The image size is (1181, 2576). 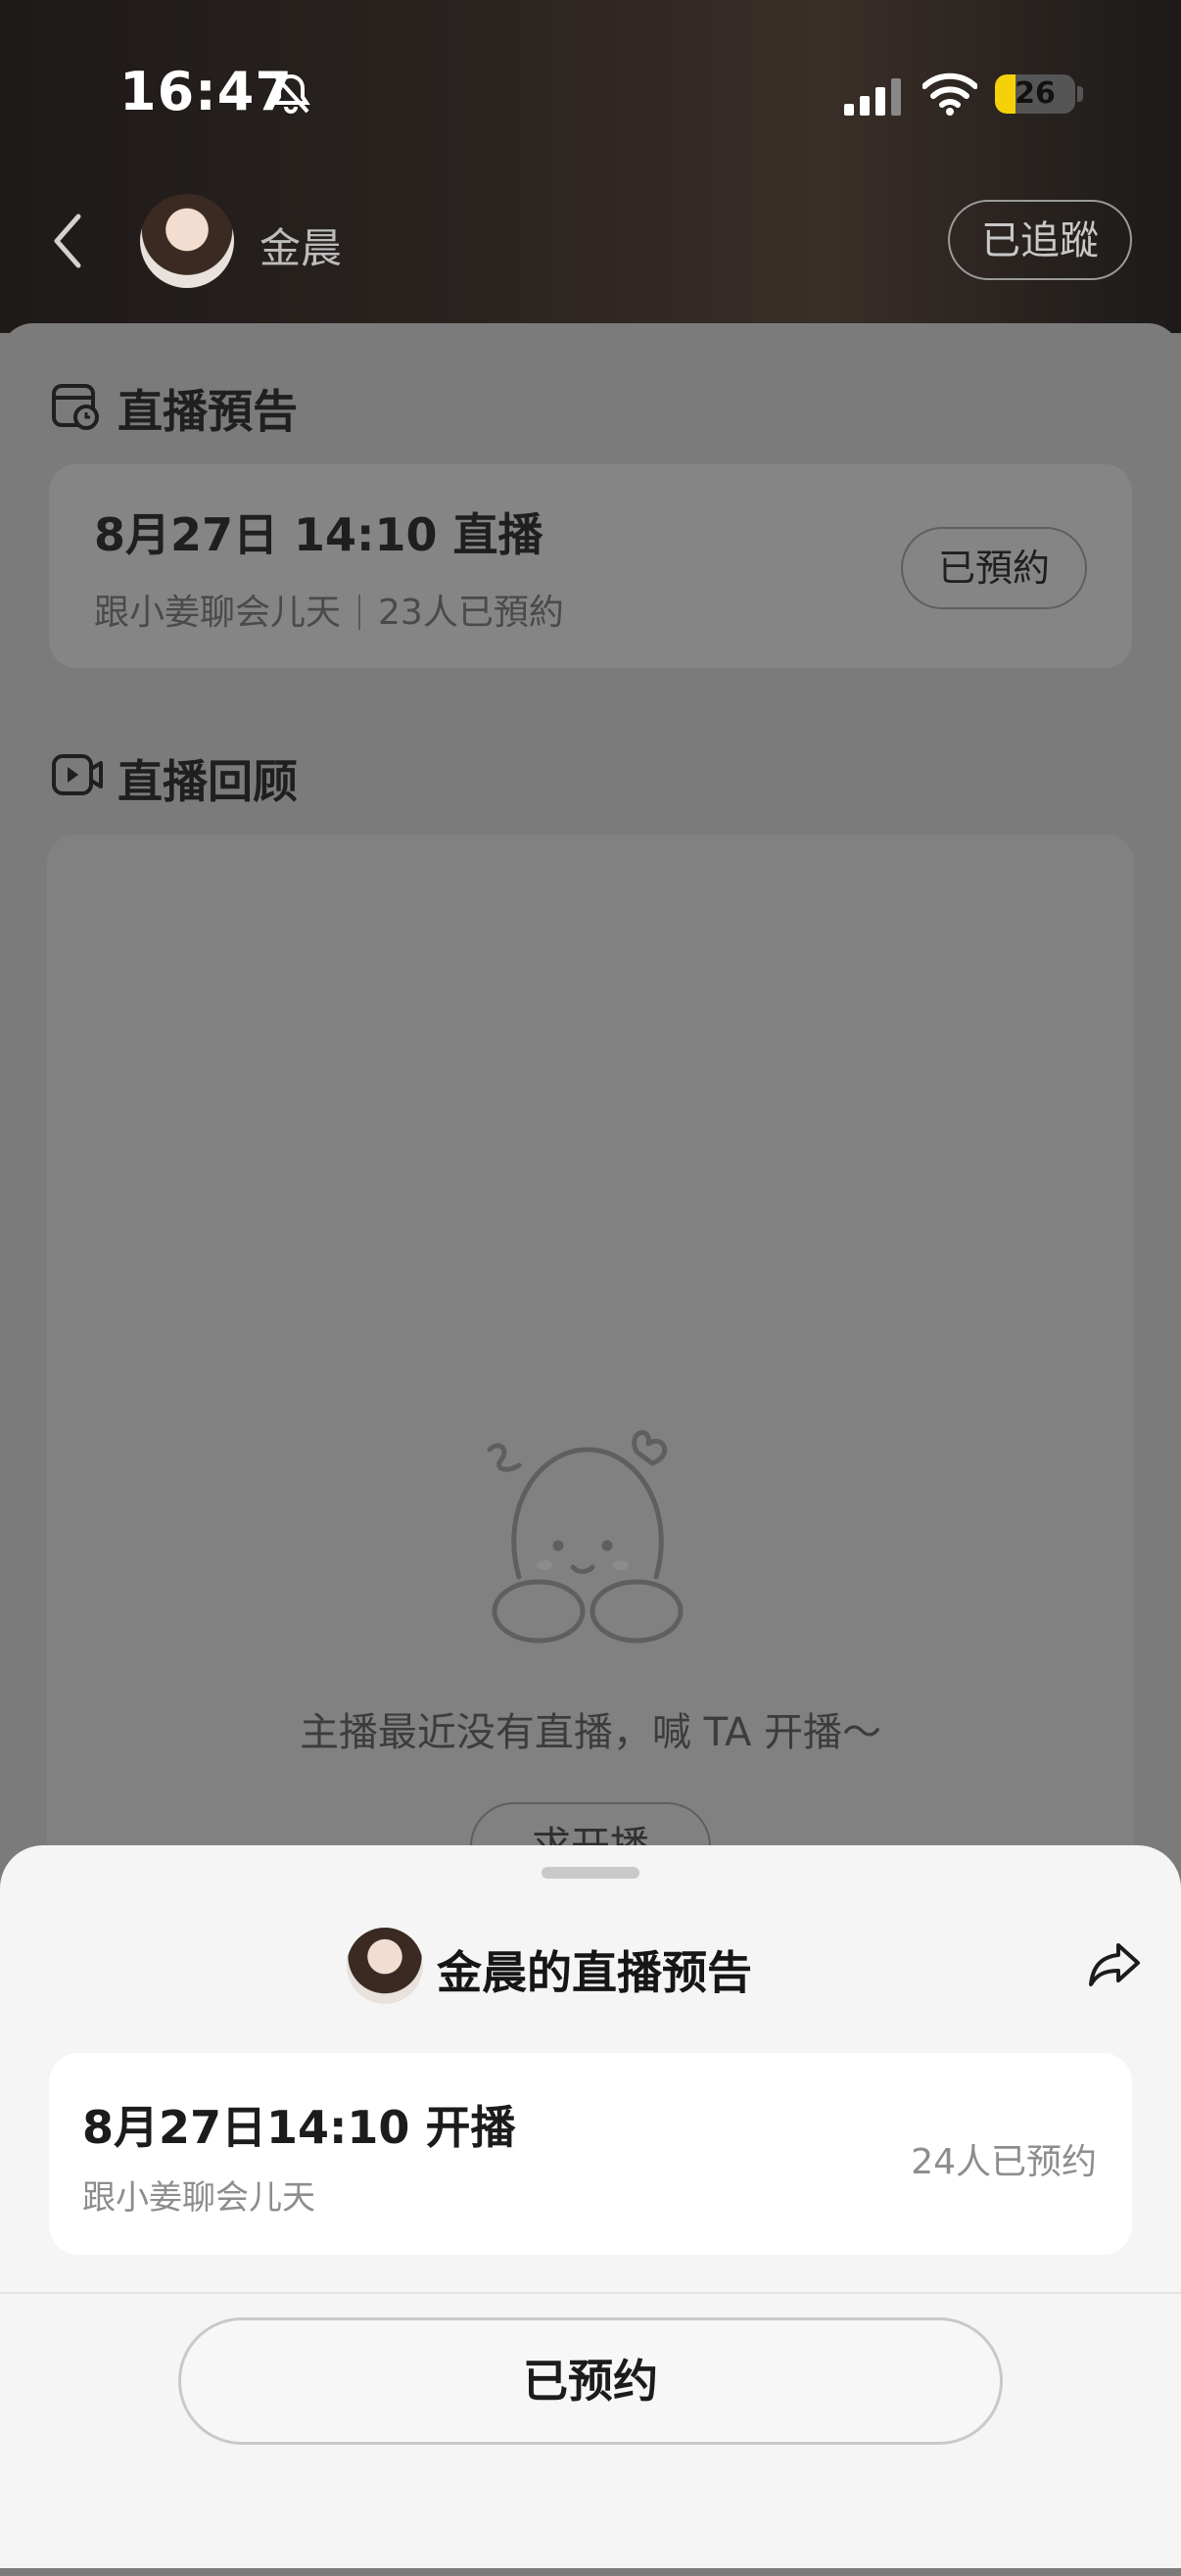 What do you see at coordinates (301, 245) in the screenshot?
I see `streamer-name: 金晨` at bounding box center [301, 245].